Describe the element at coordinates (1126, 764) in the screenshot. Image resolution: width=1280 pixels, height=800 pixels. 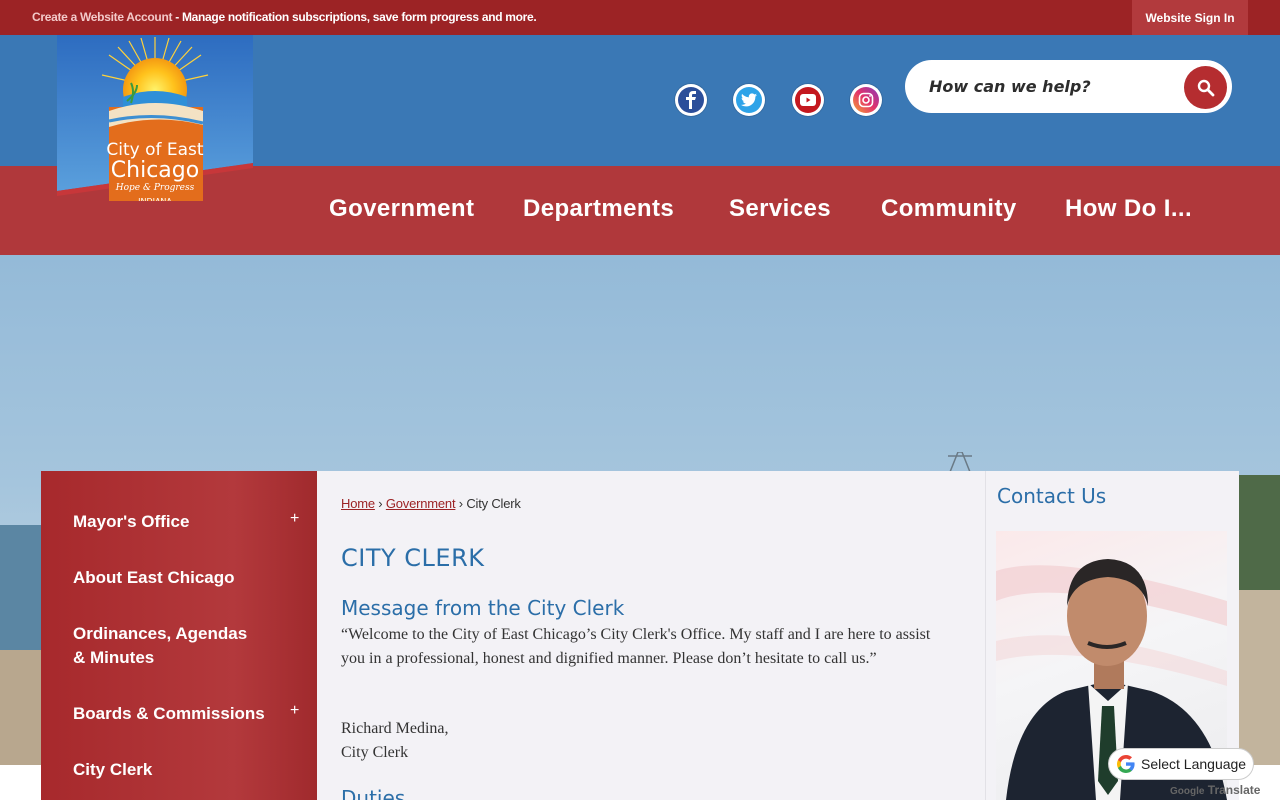
I see `google-g-icon` at that location.